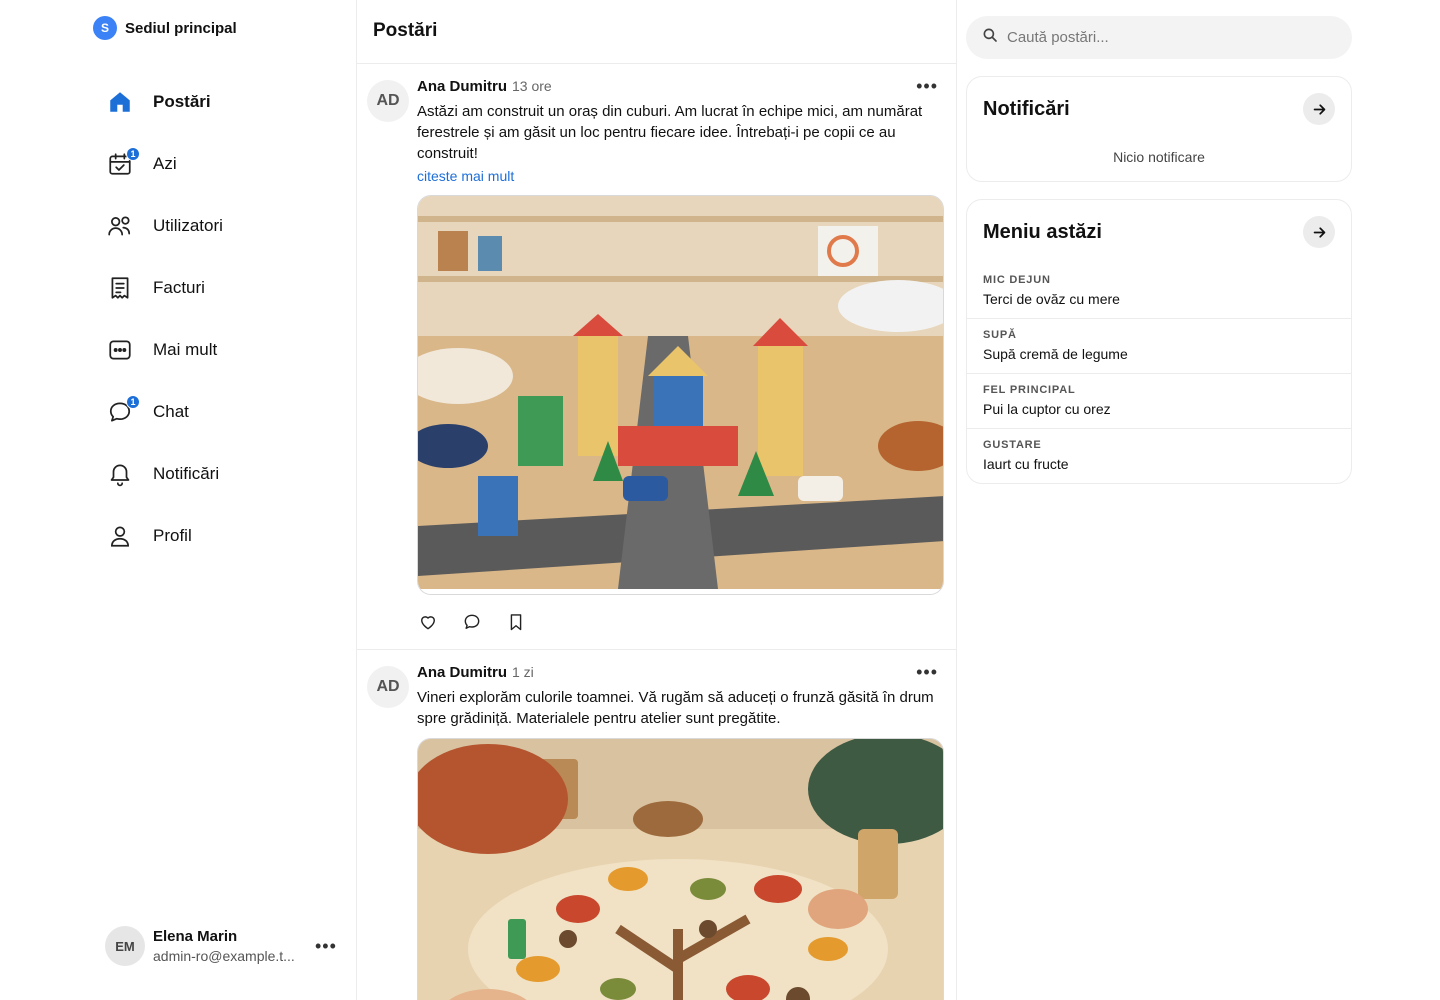 This screenshot has width=1440, height=1000. Describe the element at coordinates (428, 622) in the screenshot. I see `heart-icon` at that location.